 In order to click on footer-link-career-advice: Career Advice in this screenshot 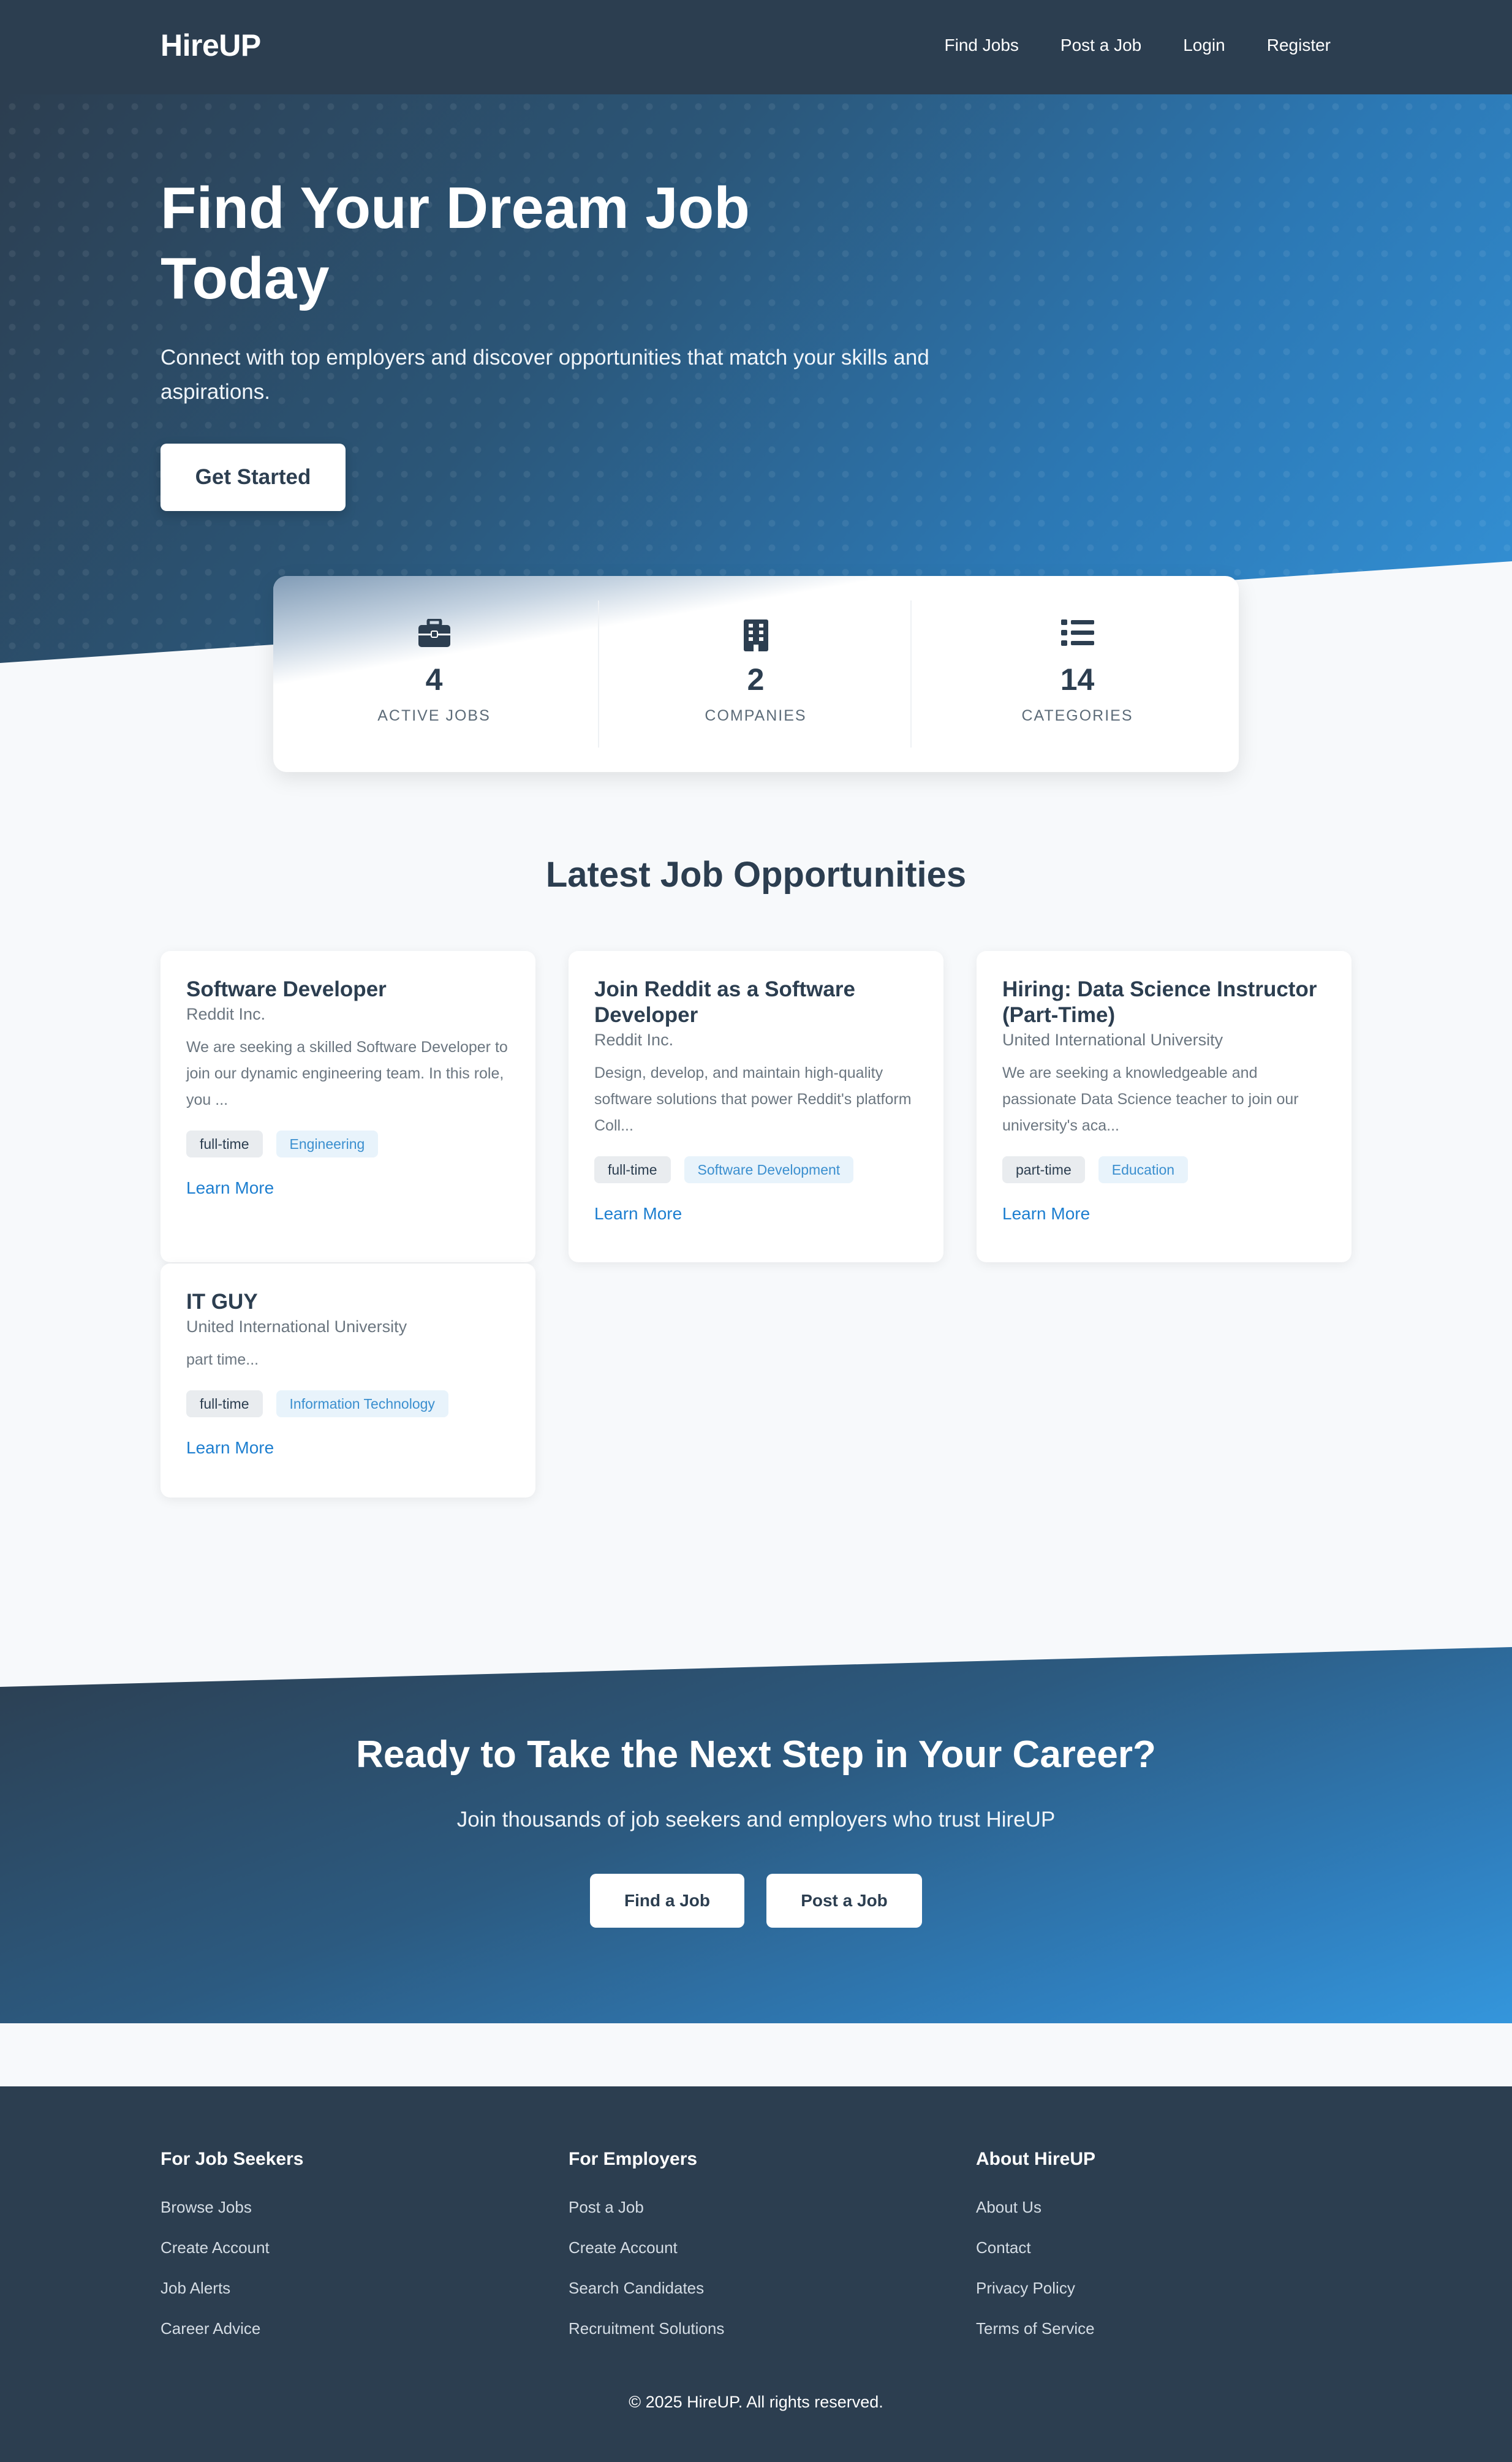, I will do `click(345, 2328)`.